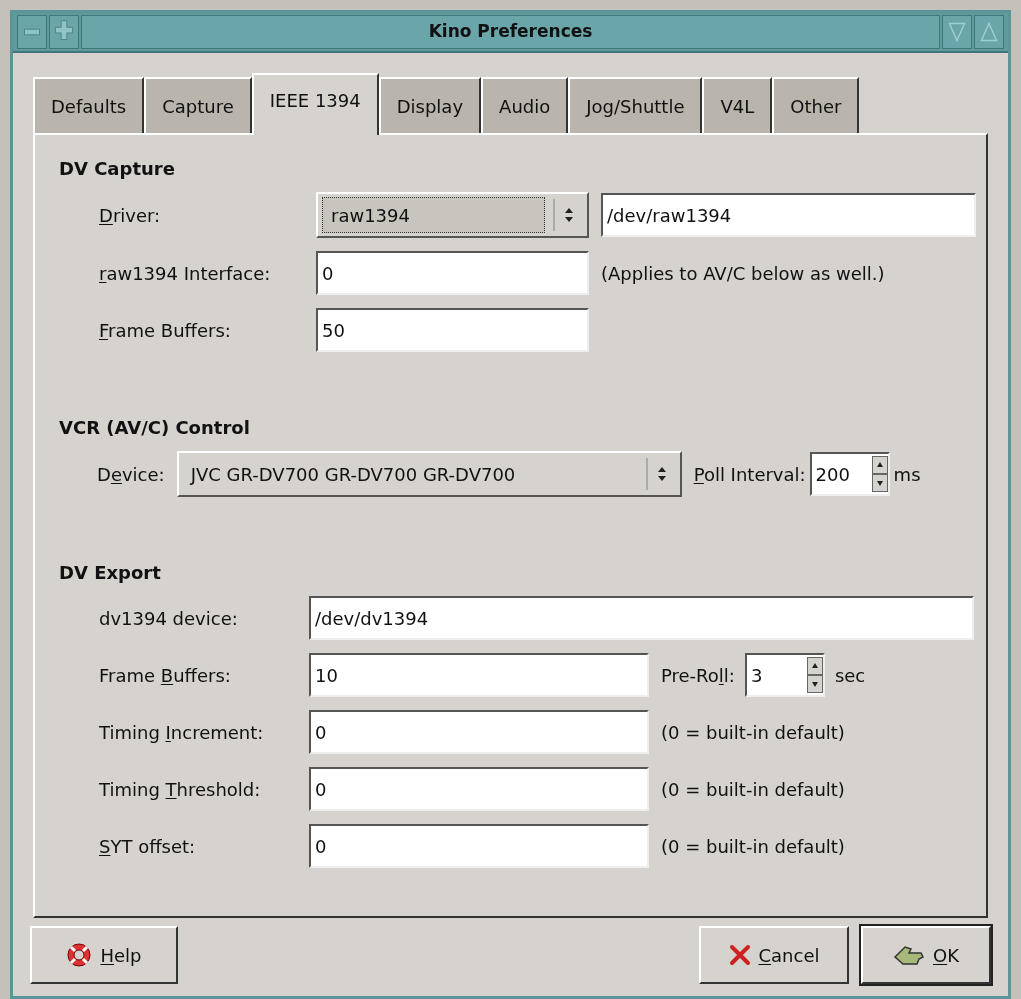 This screenshot has height=999, width=1021. Describe the element at coordinates (789, 955) in the screenshot. I see `button-label: Cancel` at that location.